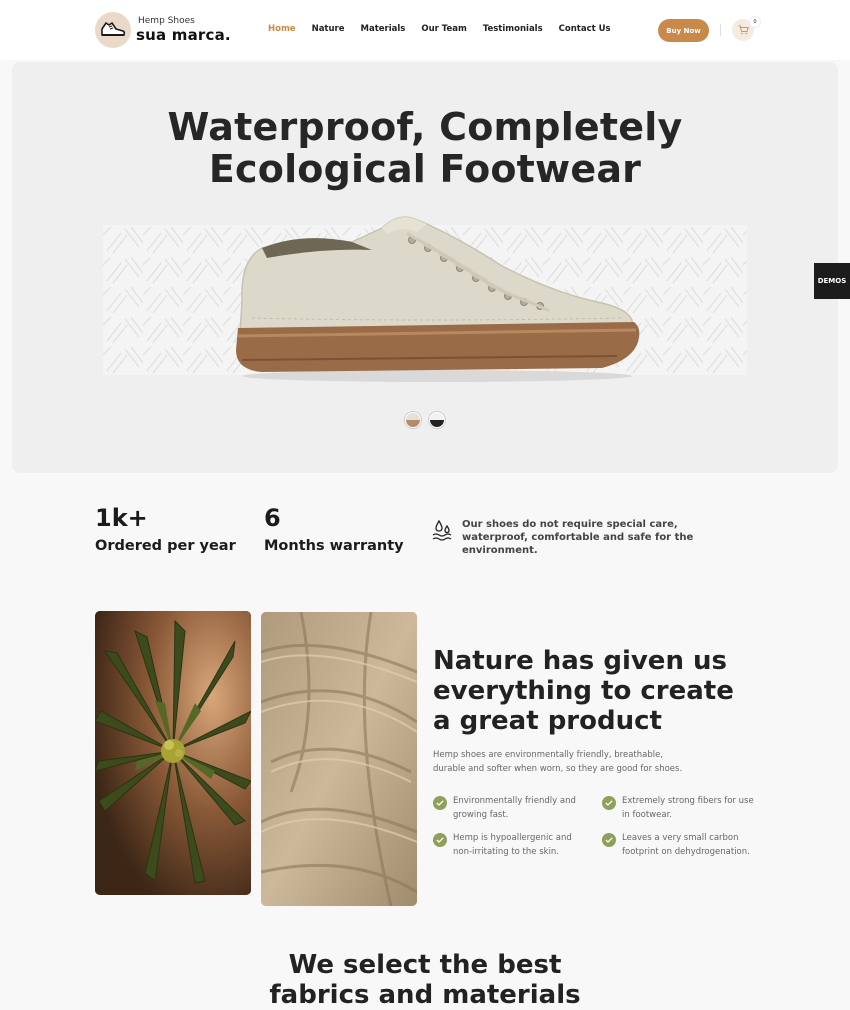  Describe the element at coordinates (583, 691) in the screenshot. I see `nature-title-line2: everything to create` at that location.